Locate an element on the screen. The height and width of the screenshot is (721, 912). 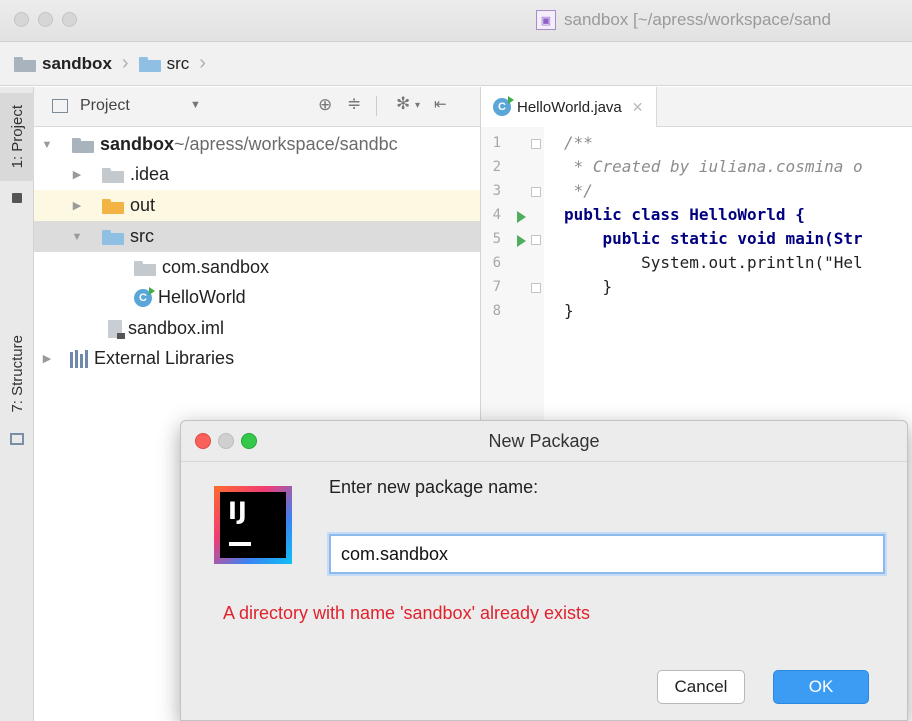
tree-item-label: sandbox is located at coordinates (137, 144).